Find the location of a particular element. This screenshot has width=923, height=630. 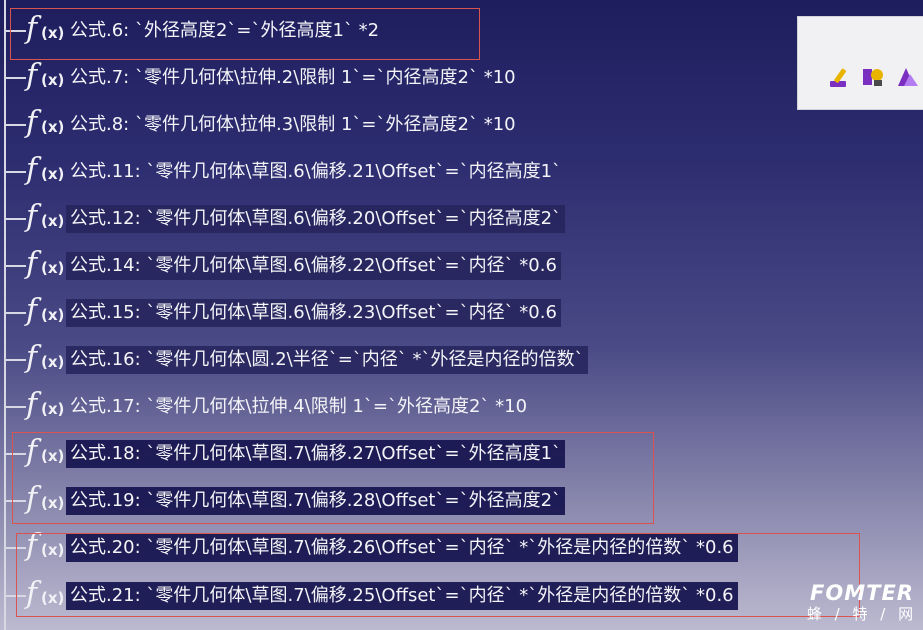

formula-row-7: f (x) 公式.7: `零件几何体\拉伸.2\限制 1`=`内径高度2` *10 is located at coordinates (262, 78).